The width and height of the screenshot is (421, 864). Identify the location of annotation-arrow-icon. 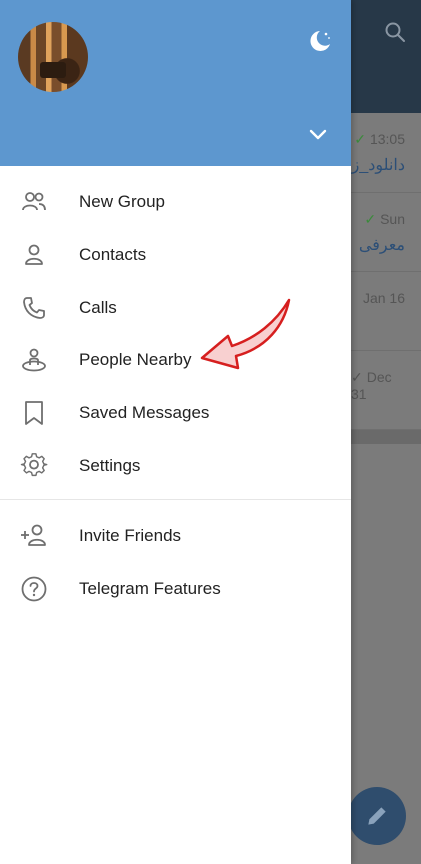
(245, 334).